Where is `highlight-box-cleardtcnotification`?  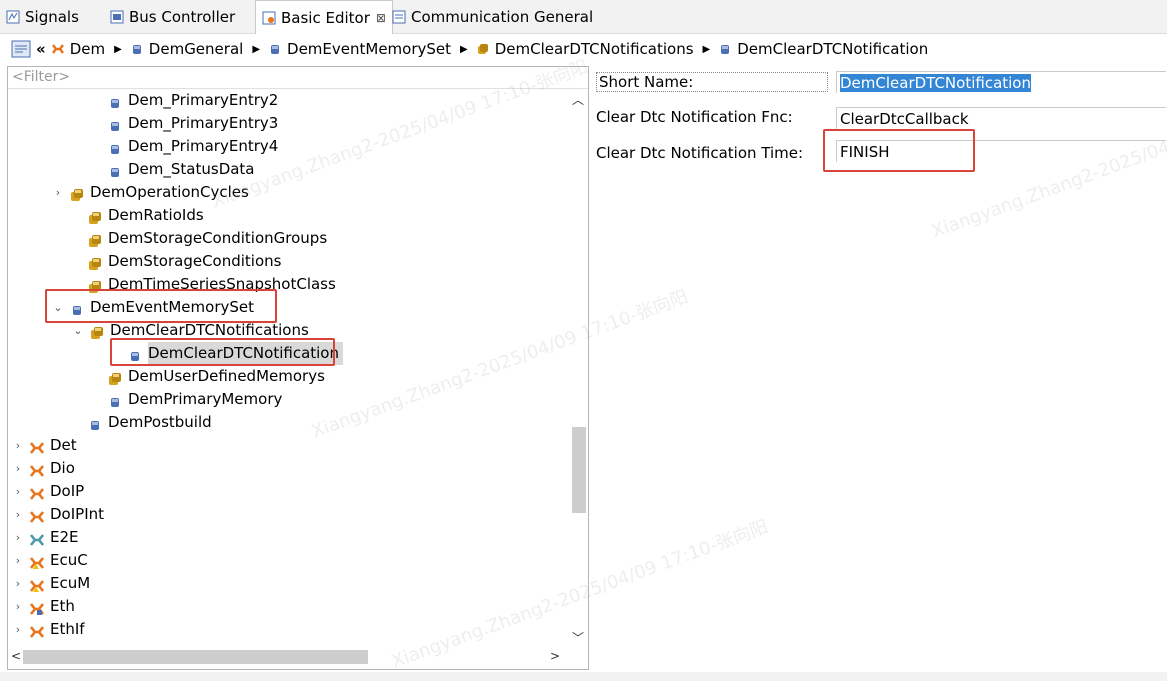
highlight-box-cleardtcnotification is located at coordinates (222, 352).